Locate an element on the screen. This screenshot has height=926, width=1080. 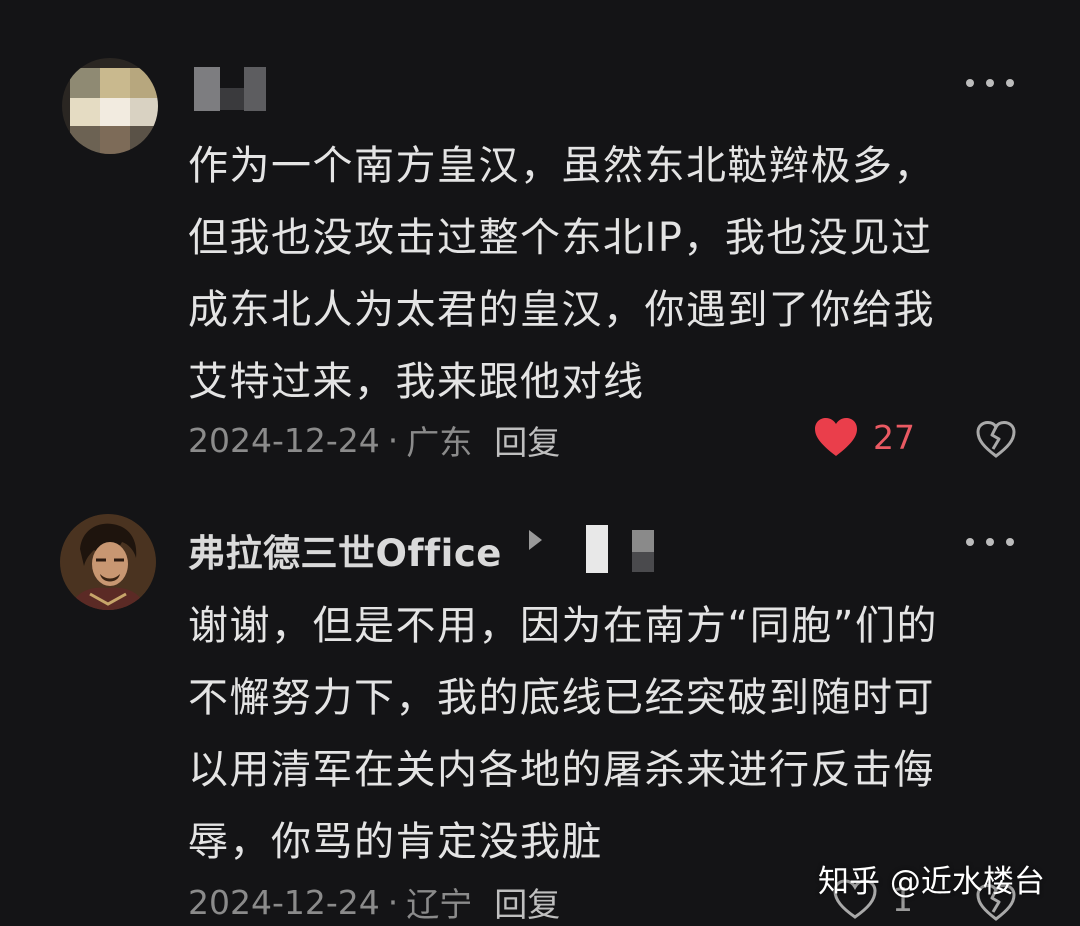
comment-location: 辽宁 is located at coordinates (439, 904).